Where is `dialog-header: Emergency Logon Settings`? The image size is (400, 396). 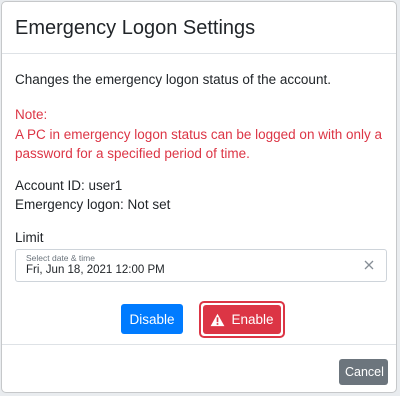 dialog-header: Emergency Logon Settings is located at coordinates (199, 28).